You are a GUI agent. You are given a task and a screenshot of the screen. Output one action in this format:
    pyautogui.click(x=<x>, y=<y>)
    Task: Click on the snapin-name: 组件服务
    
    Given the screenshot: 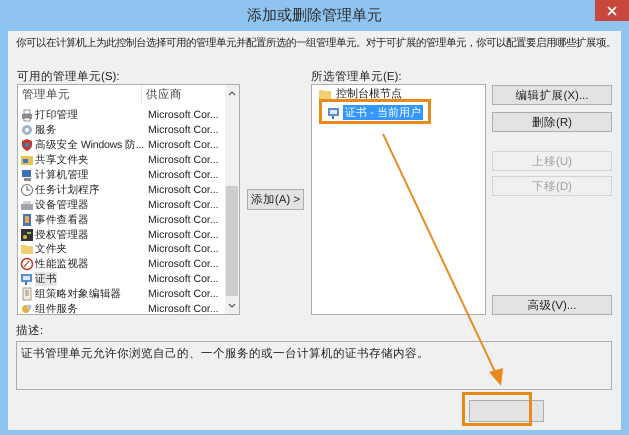 What is the action you would take?
    pyautogui.click(x=91, y=309)
    